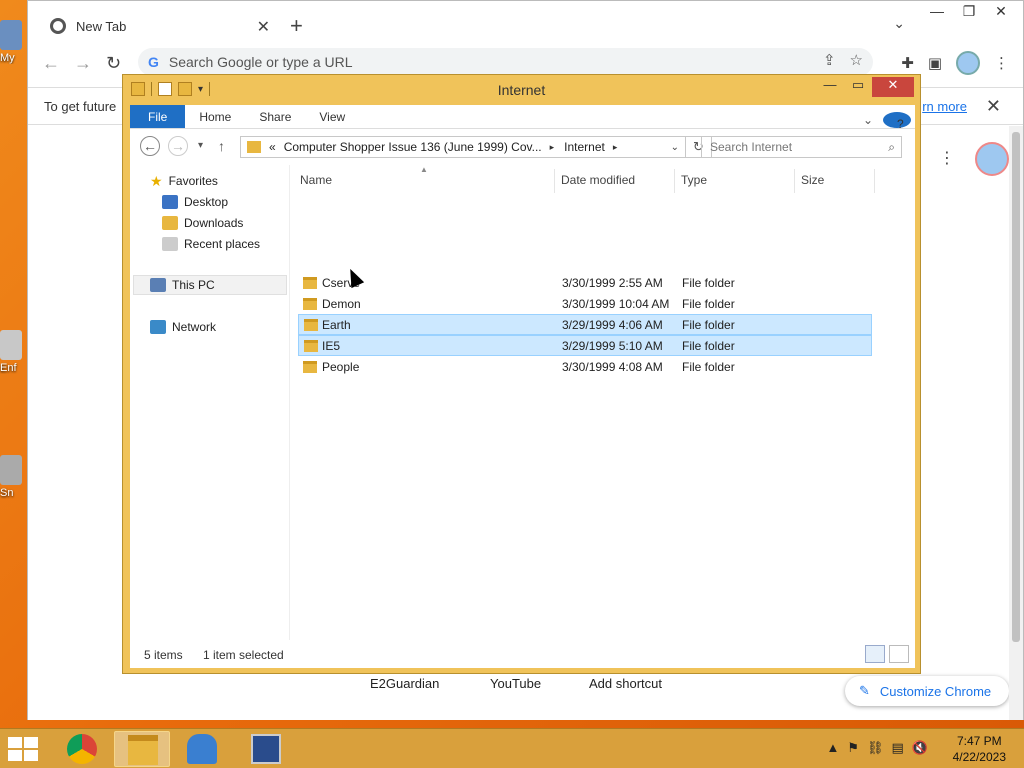 This screenshot has width=1024, height=768. What do you see at coordinates (891, 147) in the screenshot?
I see `search-icon: ⌕` at bounding box center [891, 147].